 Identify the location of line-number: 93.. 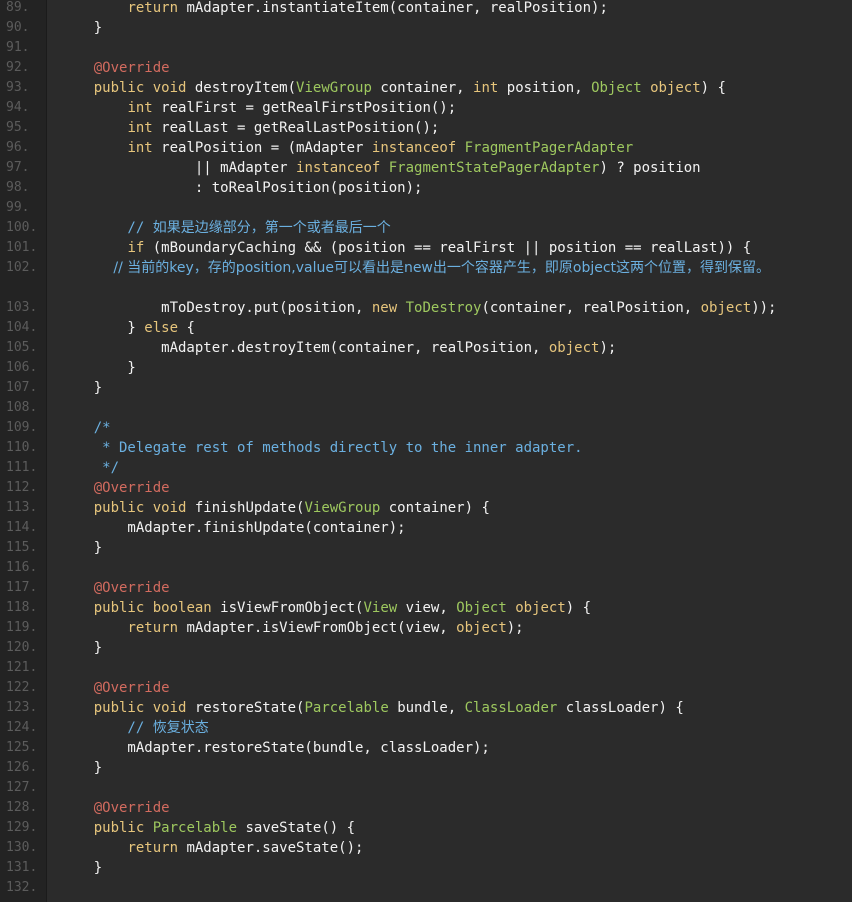
(18, 87).